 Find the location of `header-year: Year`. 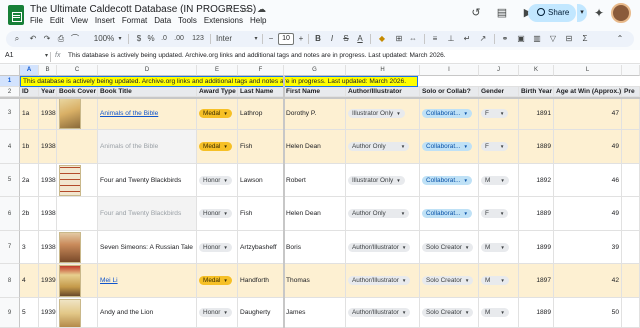

header-year: Year is located at coordinates (48, 91).